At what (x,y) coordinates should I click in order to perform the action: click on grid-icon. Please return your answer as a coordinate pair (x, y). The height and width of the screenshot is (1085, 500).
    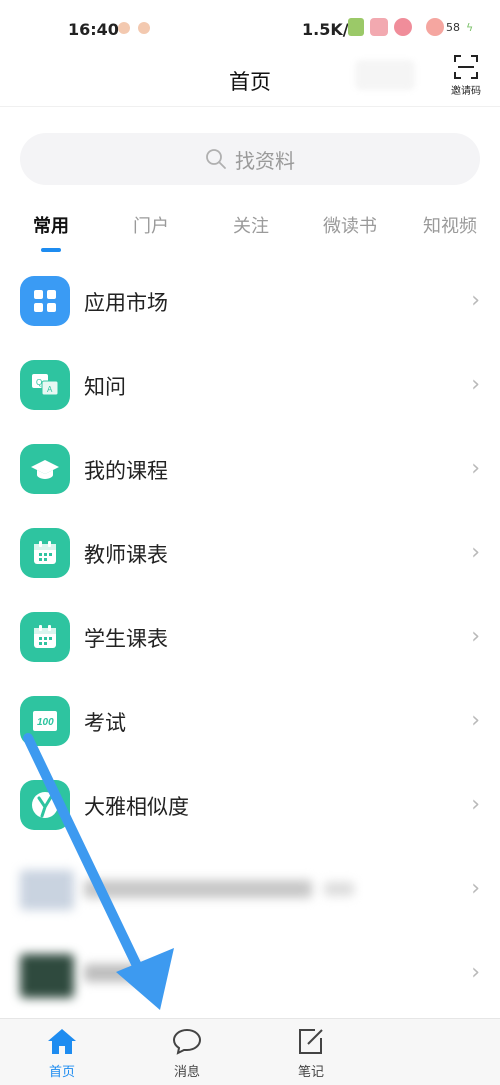
    Looking at the image, I should click on (45, 301).